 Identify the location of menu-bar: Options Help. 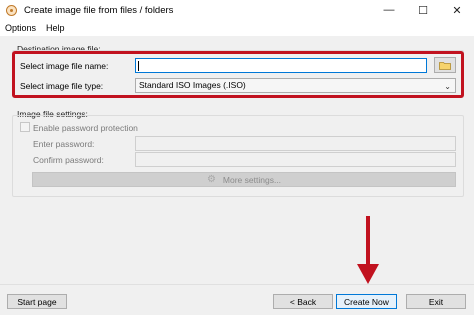
(237, 28).